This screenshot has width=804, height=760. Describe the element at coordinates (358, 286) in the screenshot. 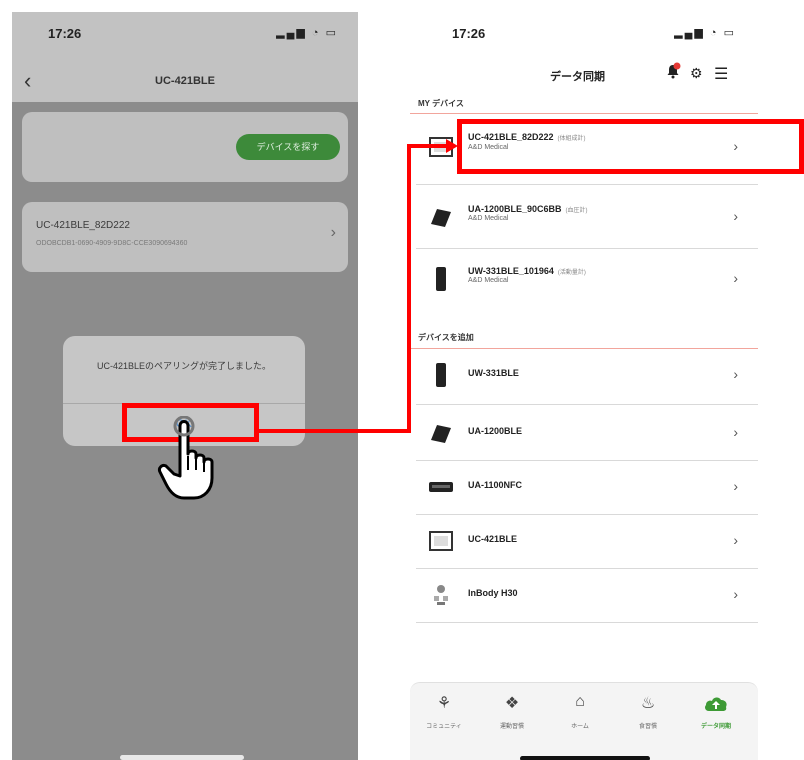

I see `connector-arrow` at that location.